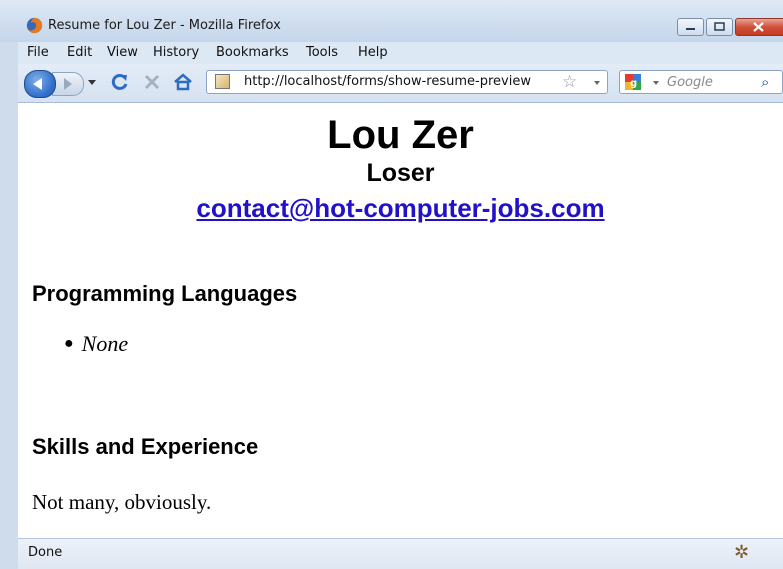  Describe the element at coordinates (68, 84) in the screenshot. I see `forward-button` at that location.